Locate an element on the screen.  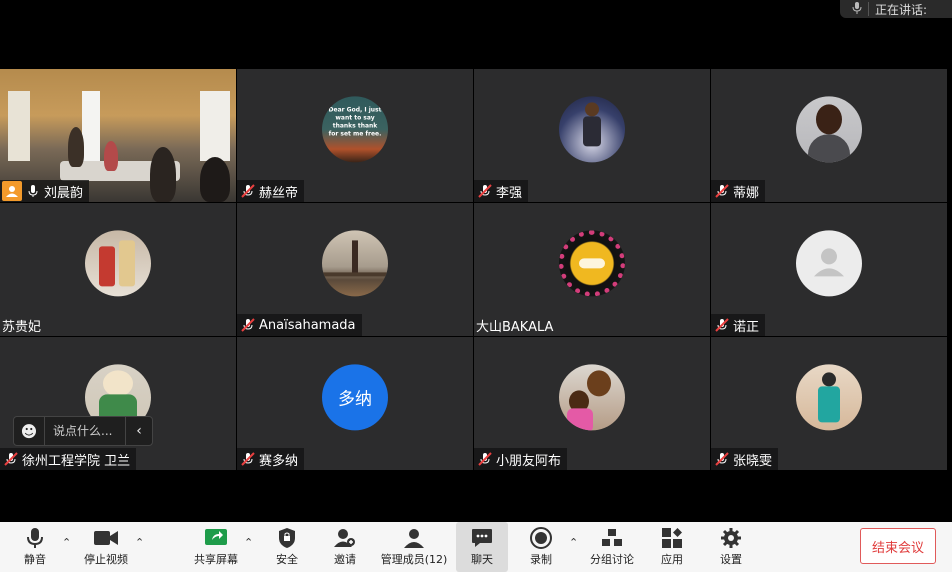
invite-button: 邀请 is located at coordinates (345, 547).